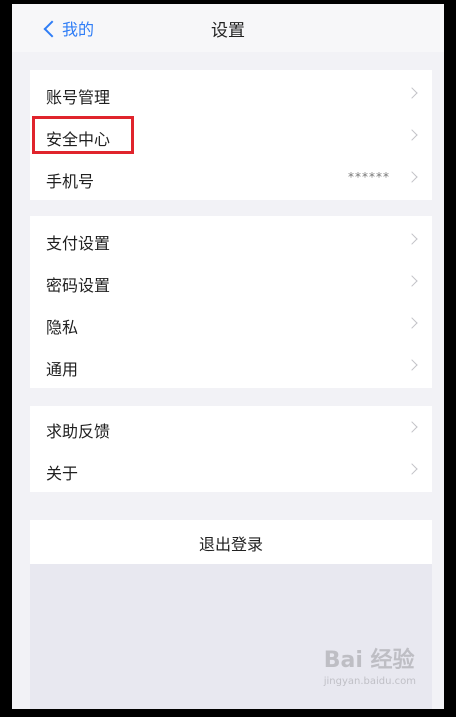  Describe the element at coordinates (231, 95) in the screenshot. I see `settings-item-account-management: 账号管理` at that location.